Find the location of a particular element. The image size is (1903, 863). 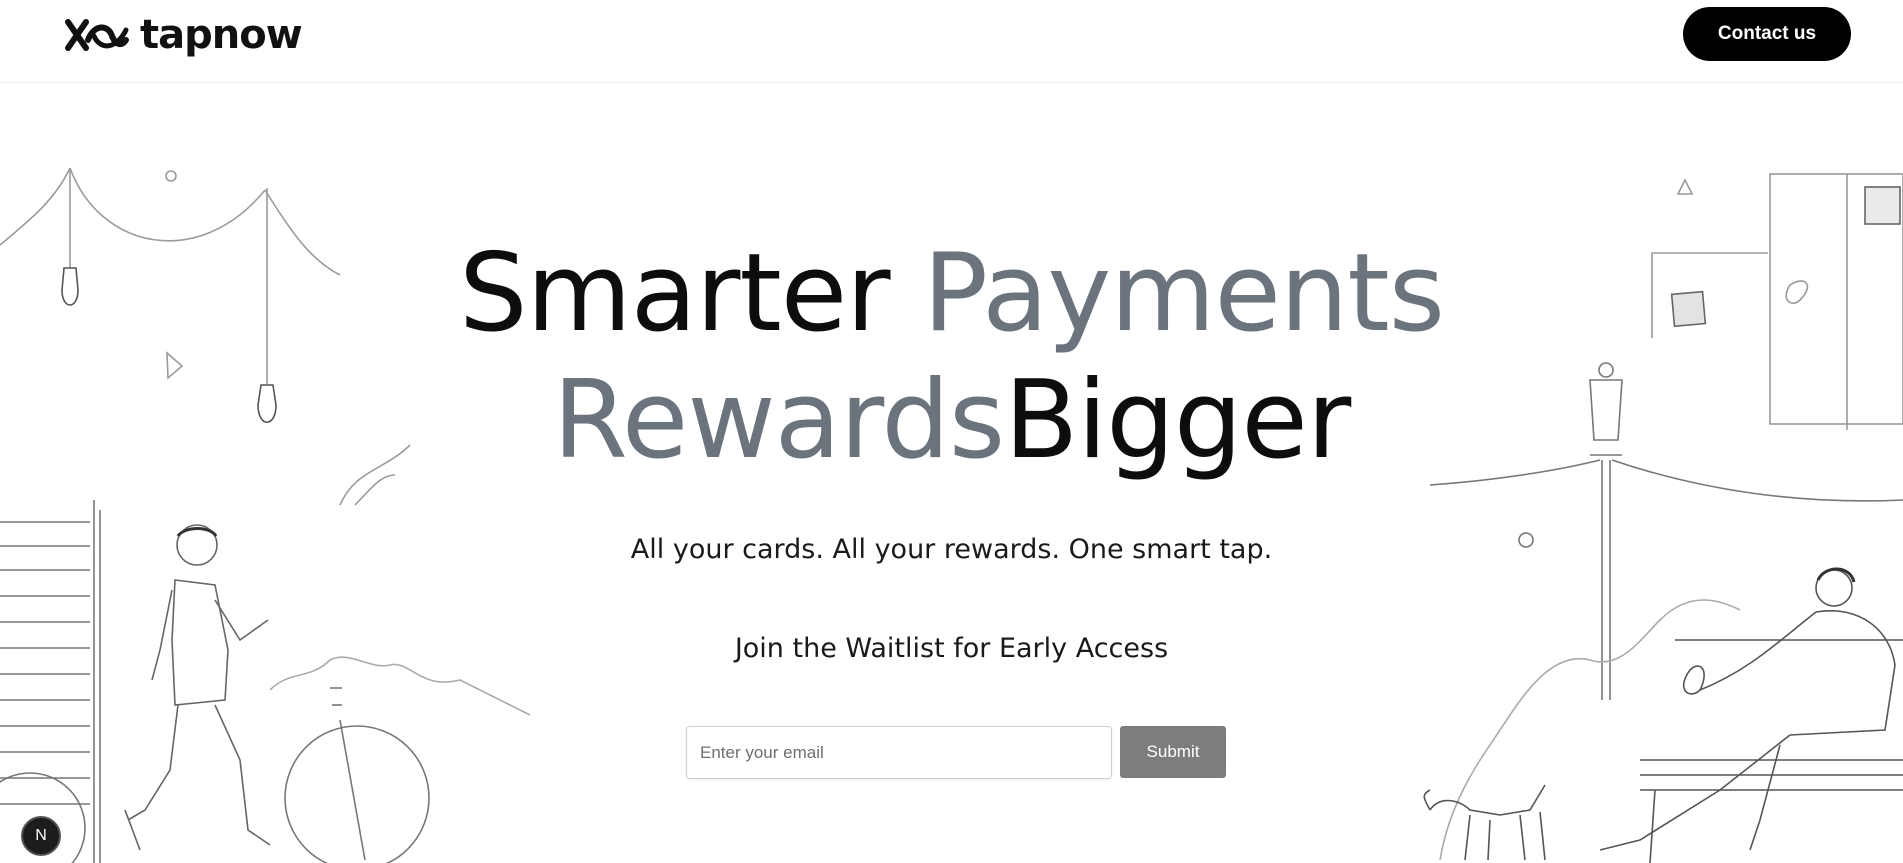

brand-name: tapnow is located at coordinates (221, 35).